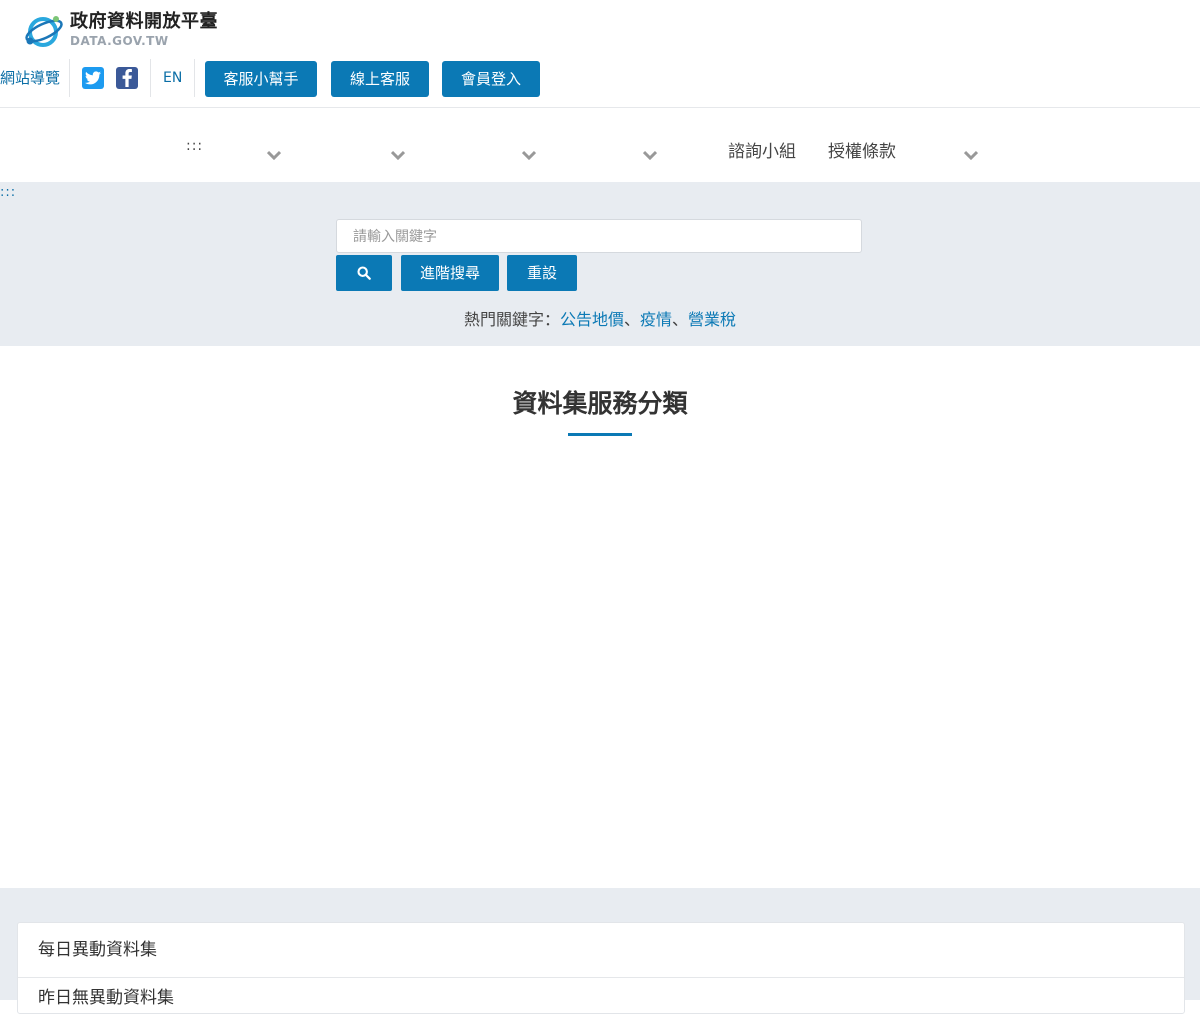 This screenshot has height=1018, width=1200. I want to click on facebook-icon, so click(127, 78).